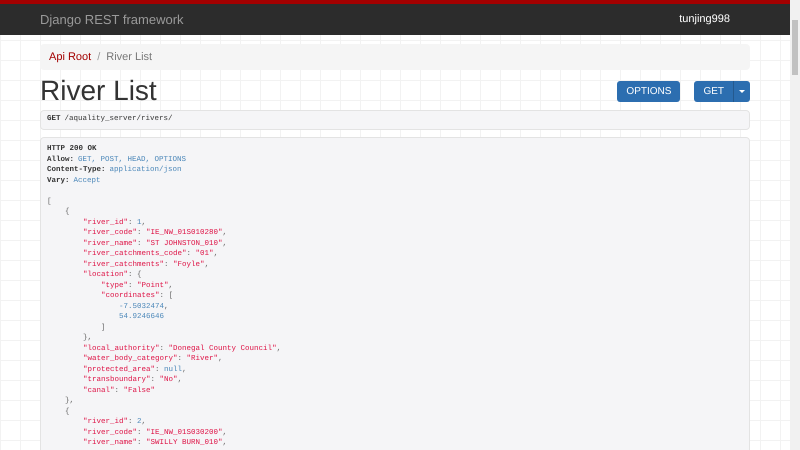  I want to click on caret-icon, so click(742, 91).